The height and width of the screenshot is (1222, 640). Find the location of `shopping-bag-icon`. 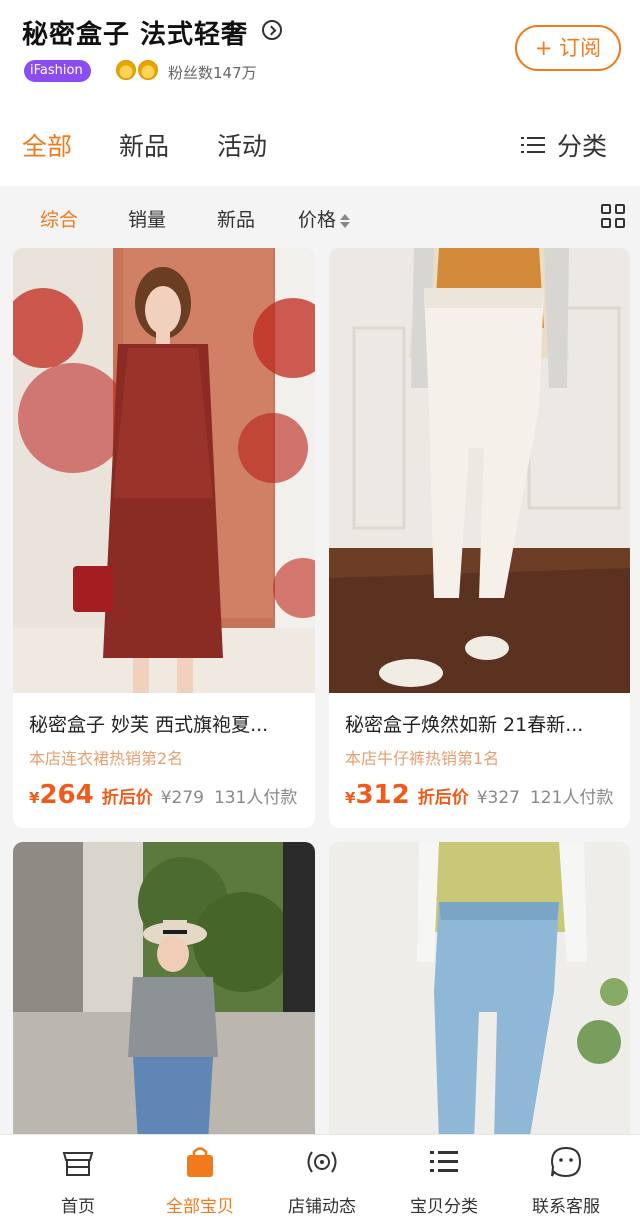

shopping-bag-icon is located at coordinates (200, 1162).